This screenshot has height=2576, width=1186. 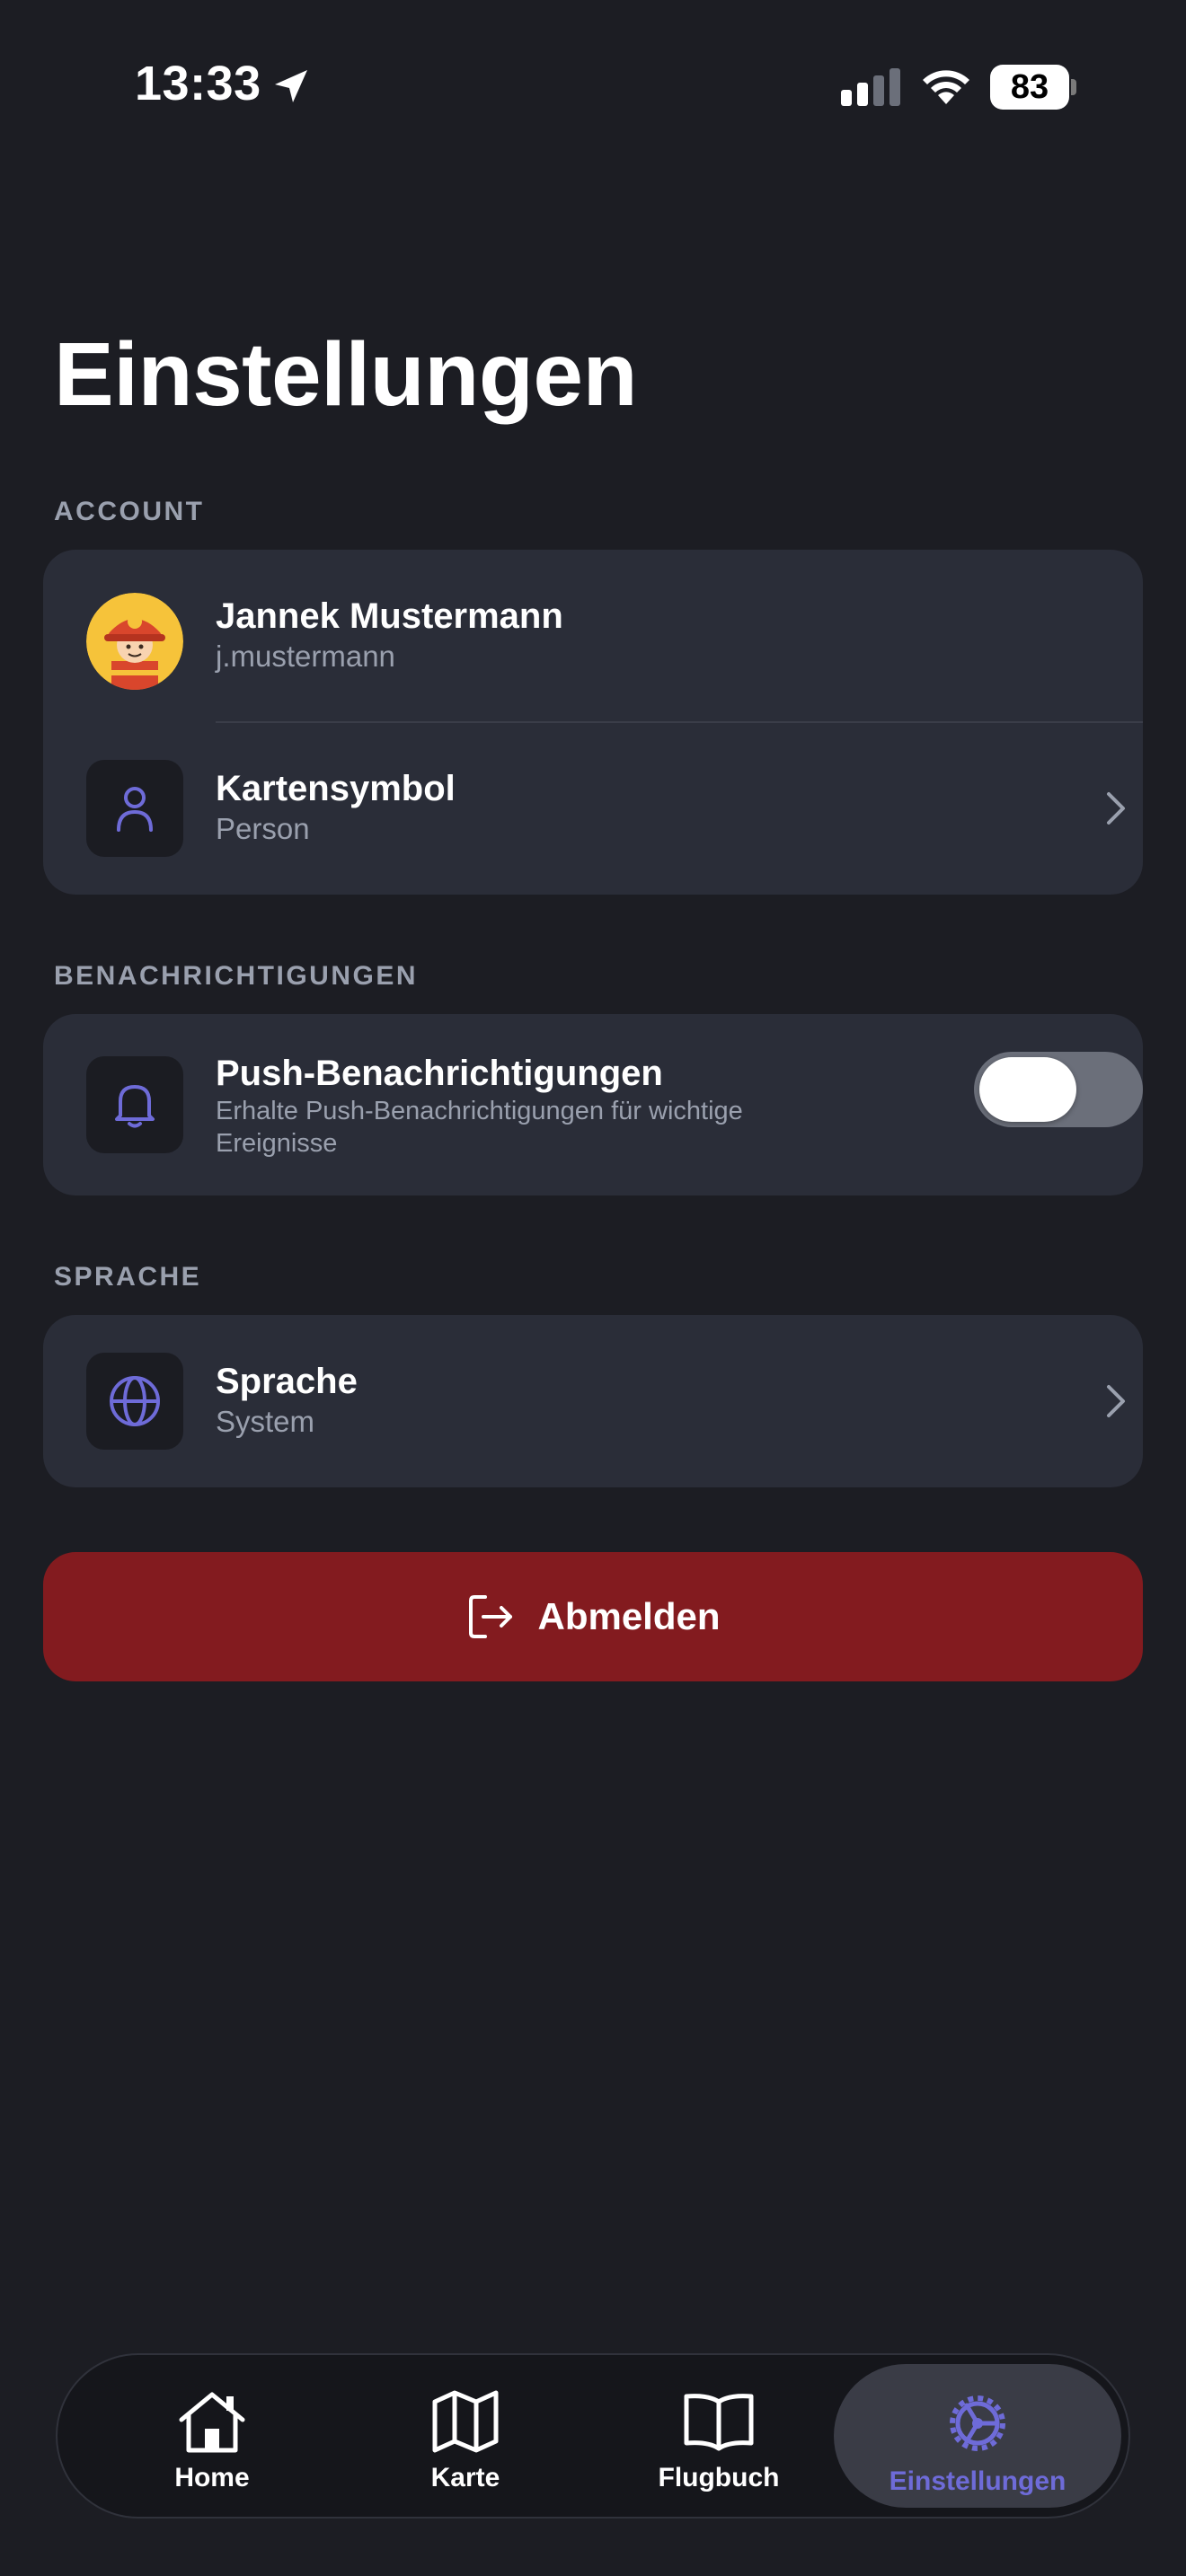 I want to click on cellular-signal-icon, so click(x=870, y=87).